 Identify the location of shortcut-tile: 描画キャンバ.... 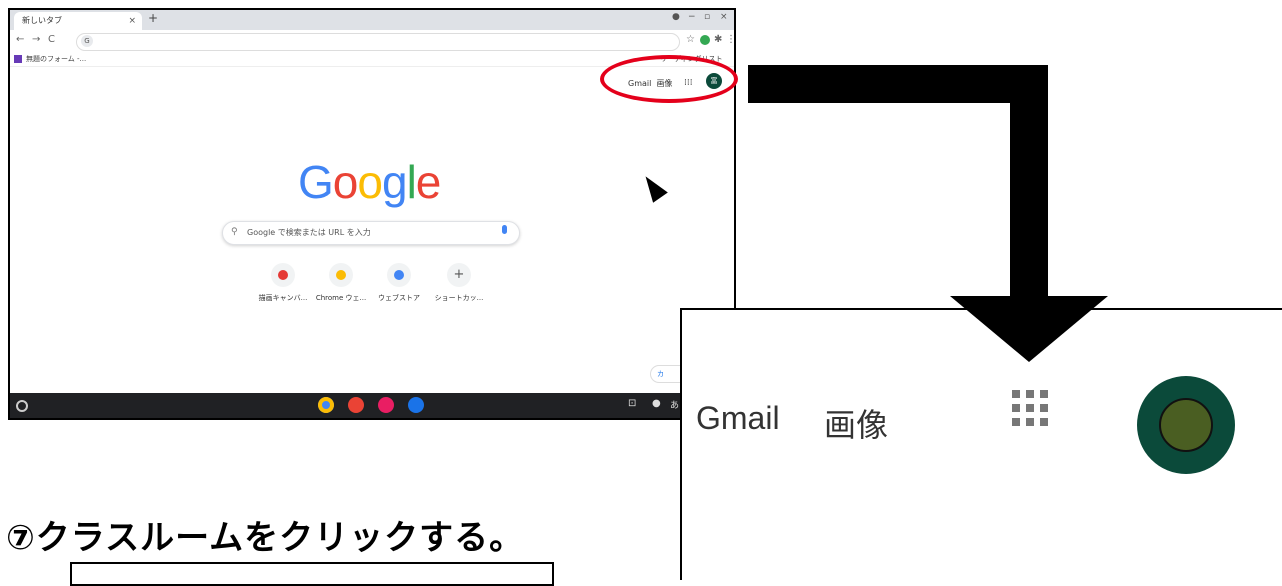
(283, 283).